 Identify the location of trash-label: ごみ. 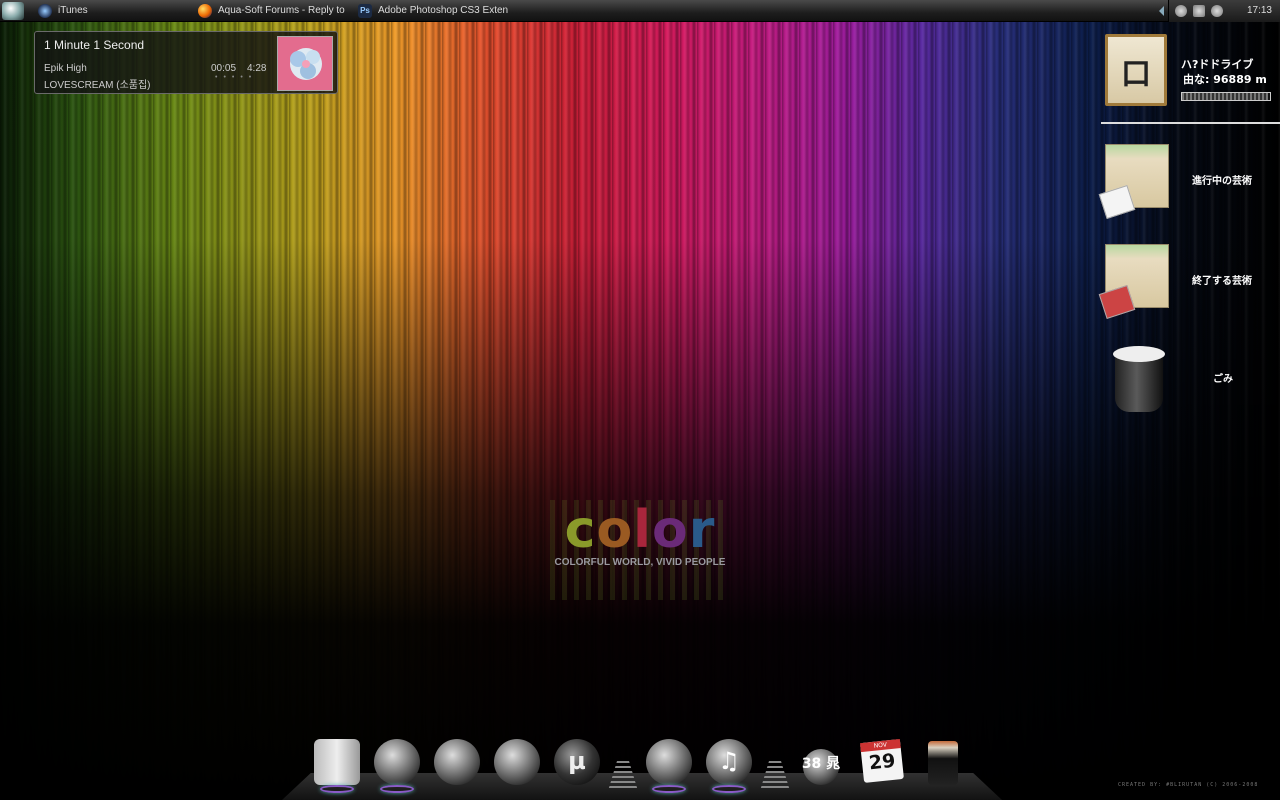
(1223, 379).